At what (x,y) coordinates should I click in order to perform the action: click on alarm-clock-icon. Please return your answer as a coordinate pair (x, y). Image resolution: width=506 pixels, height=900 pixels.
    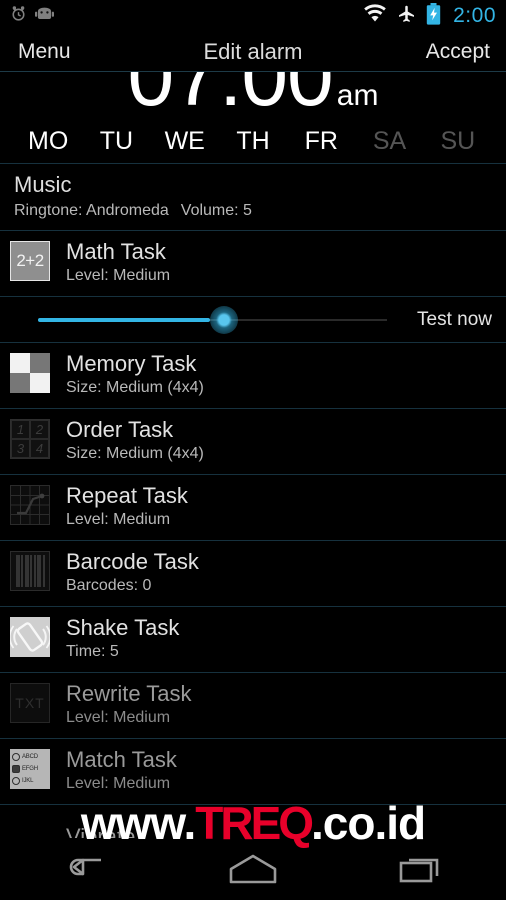
    Looking at the image, I should click on (18, 16).